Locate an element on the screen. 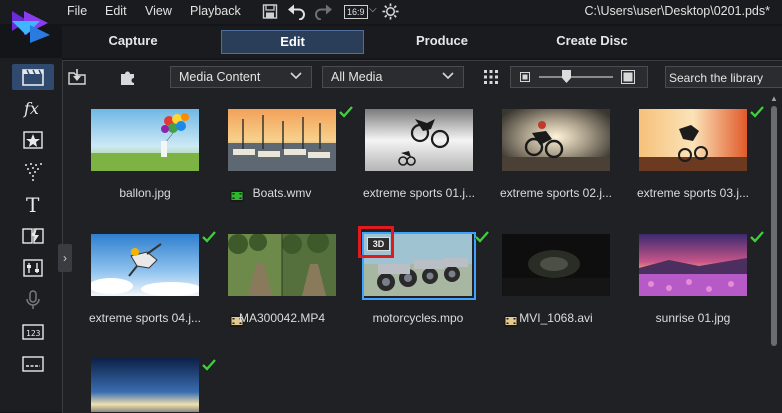 The height and width of the screenshot is (413, 782). view-grid-icon is located at coordinates (491, 77).